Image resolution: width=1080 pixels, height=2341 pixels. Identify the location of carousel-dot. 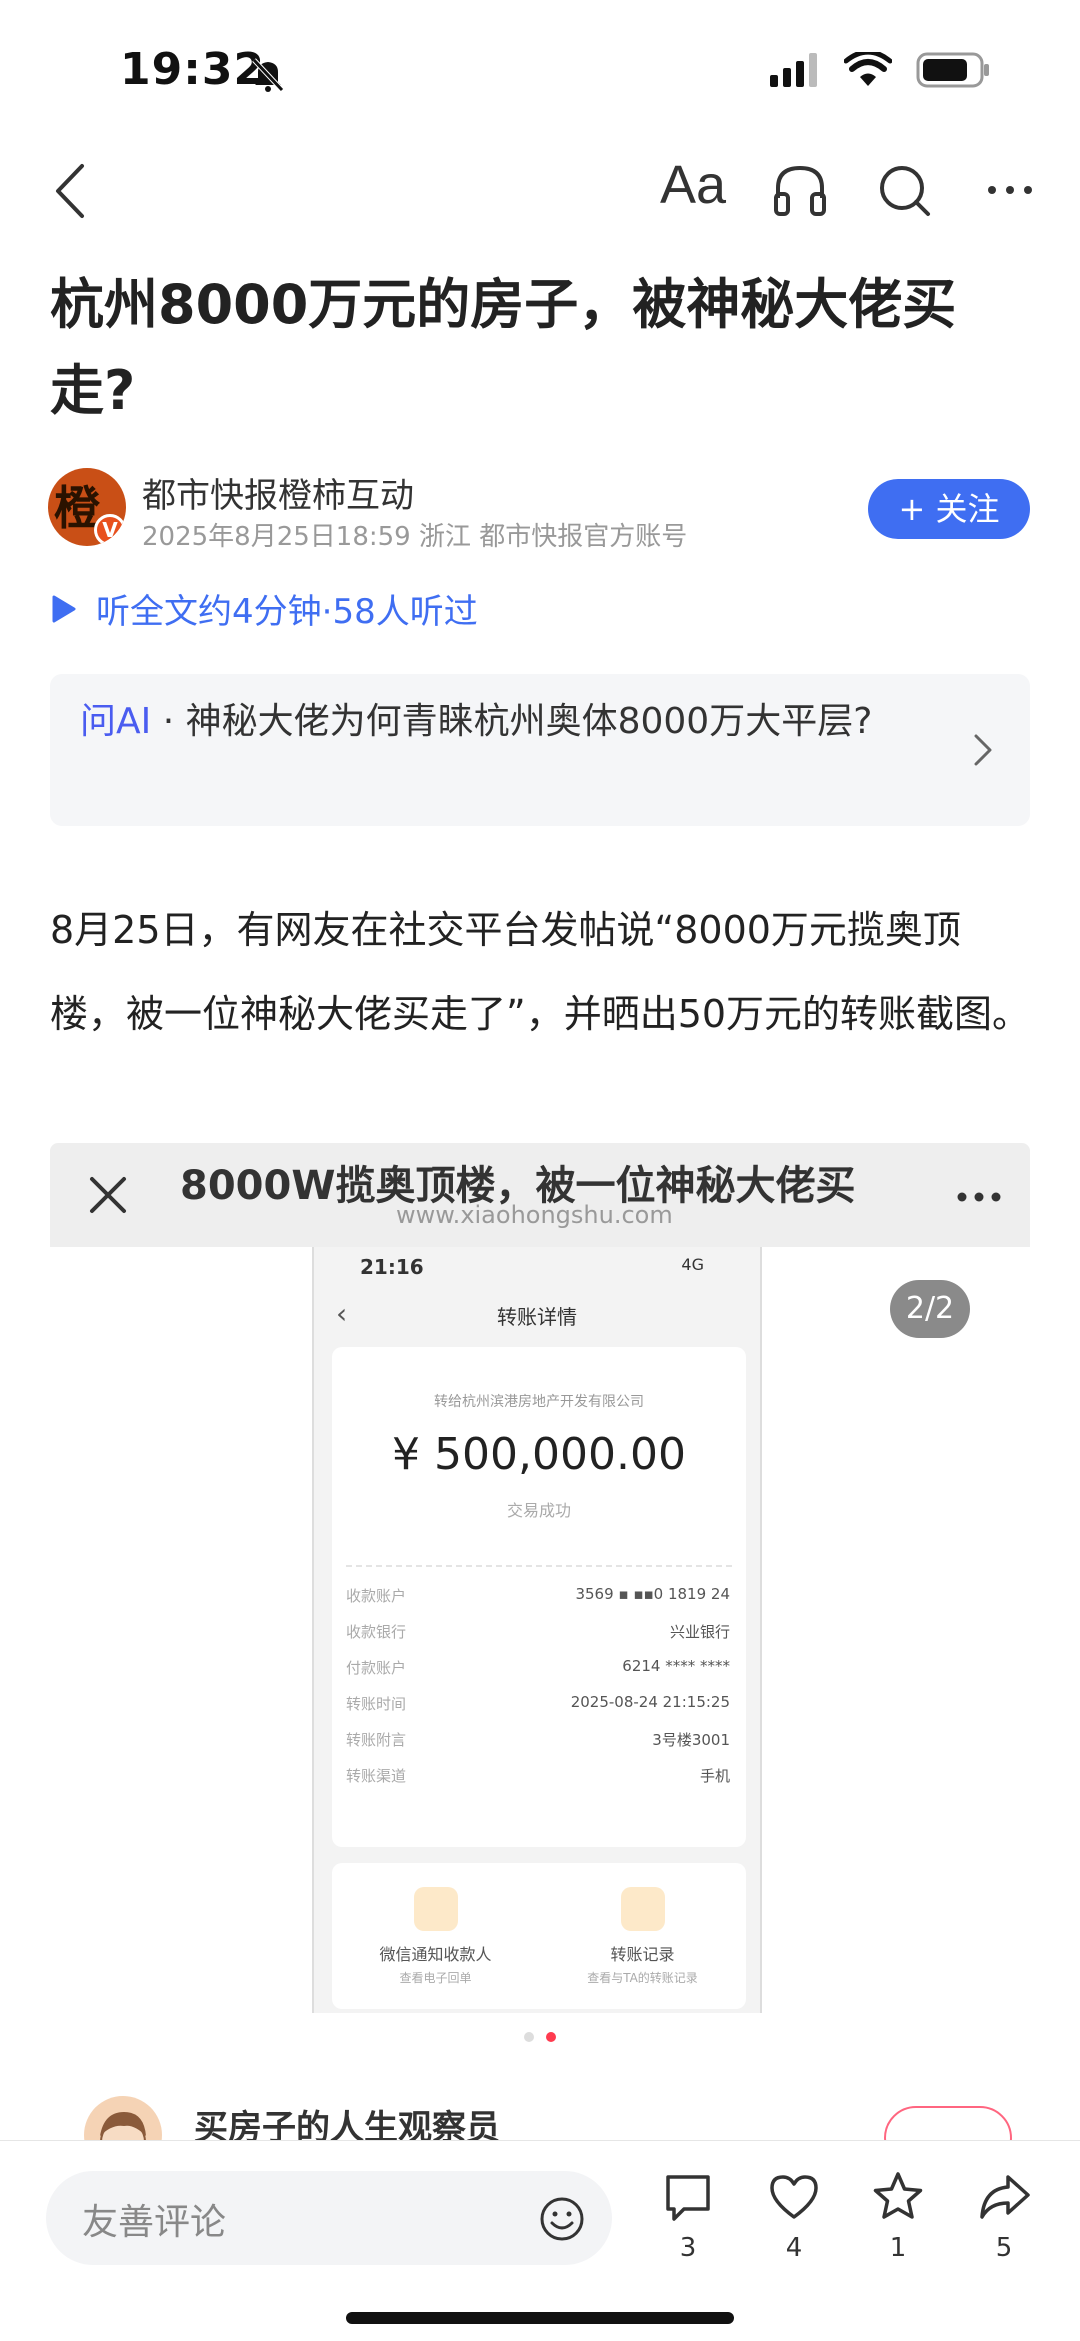
(529, 2037).